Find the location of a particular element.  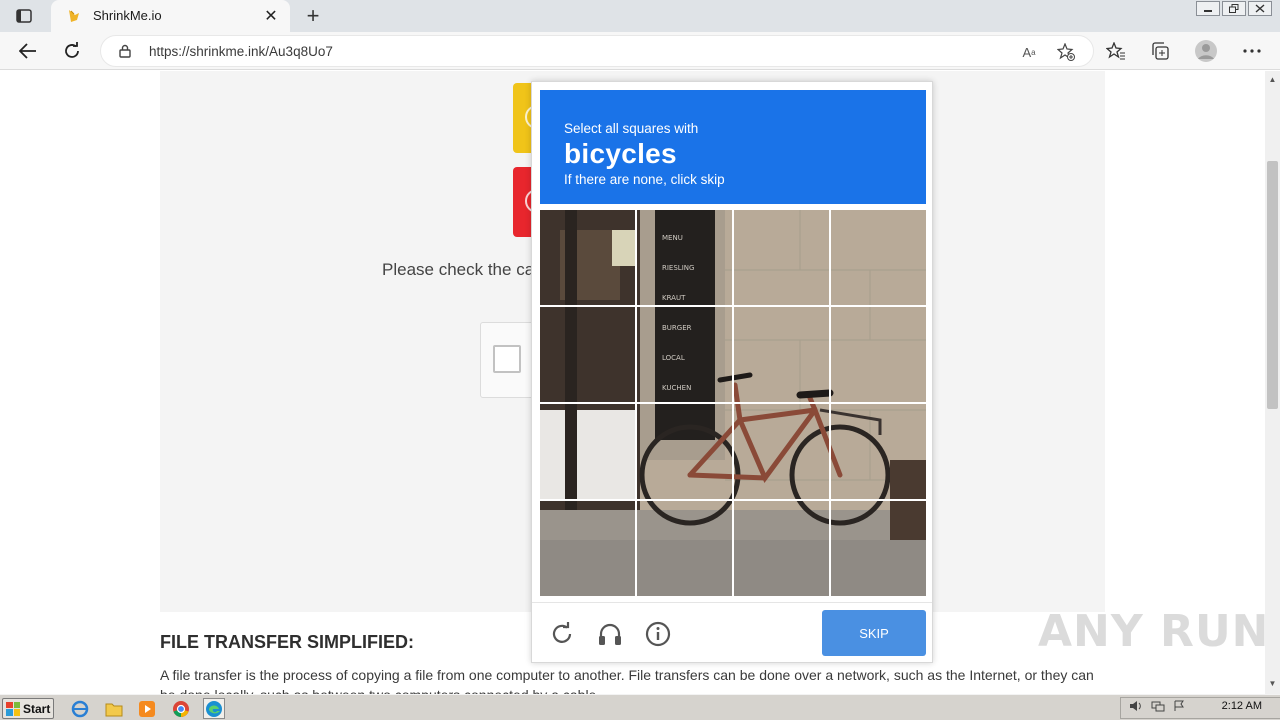

info-icon is located at coordinates (658, 634).